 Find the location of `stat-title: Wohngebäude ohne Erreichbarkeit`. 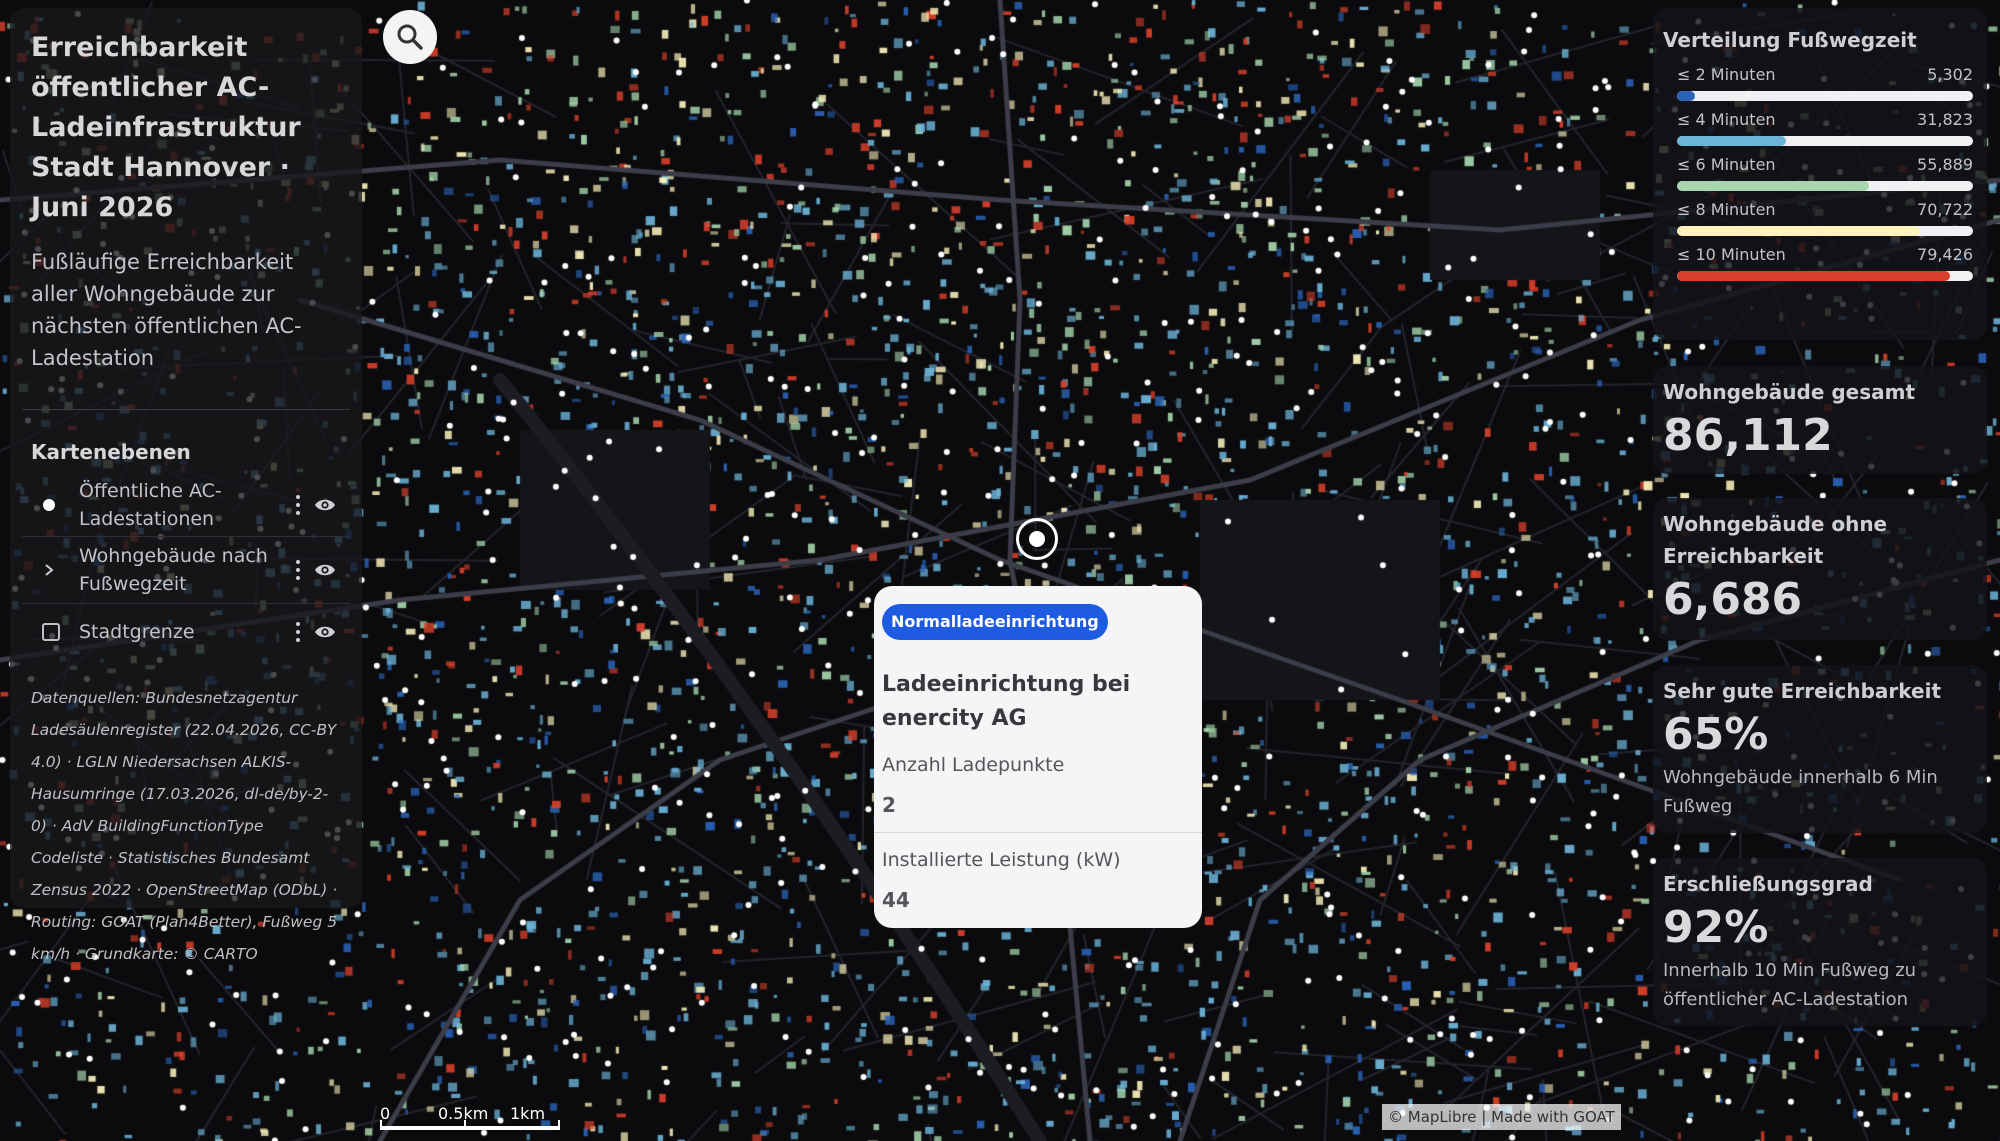

stat-title: Wohngebäude ohne Erreichbarkeit is located at coordinates (1775, 540).